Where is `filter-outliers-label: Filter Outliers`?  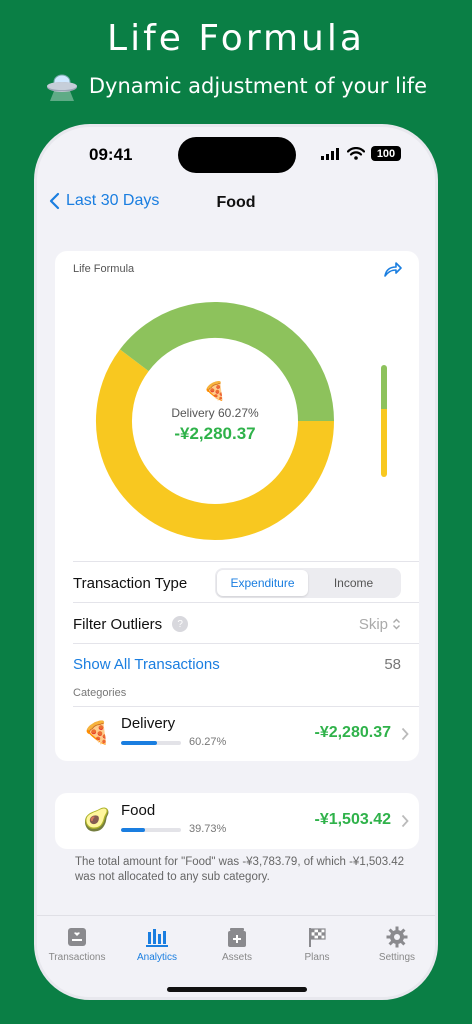 filter-outliers-label: Filter Outliers is located at coordinates (118, 624).